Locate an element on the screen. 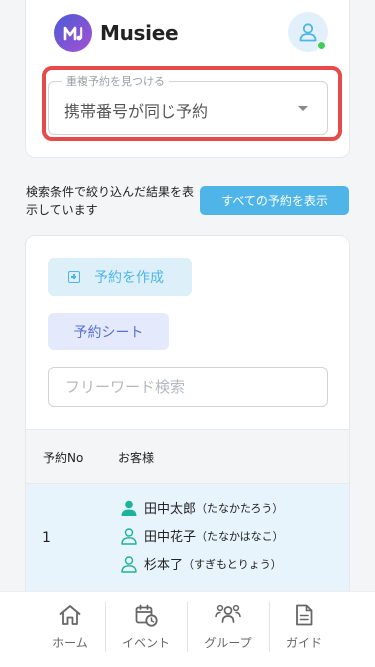  create-reservation-button: 予約を作成 is located at coordinates (120, 277).